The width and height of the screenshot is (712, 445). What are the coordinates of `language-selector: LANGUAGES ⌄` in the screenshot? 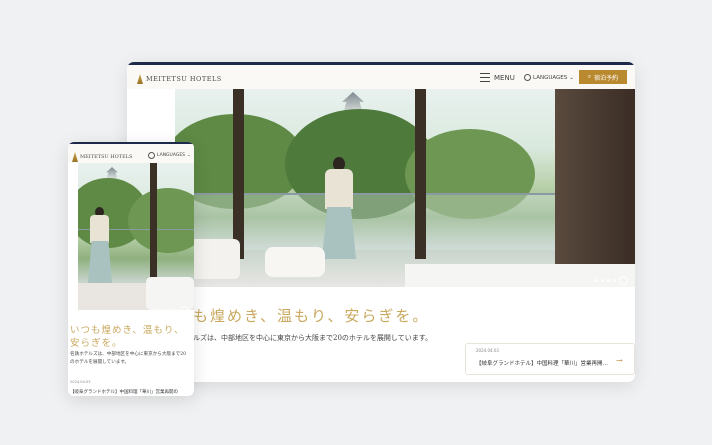 It's located at (549, 77).